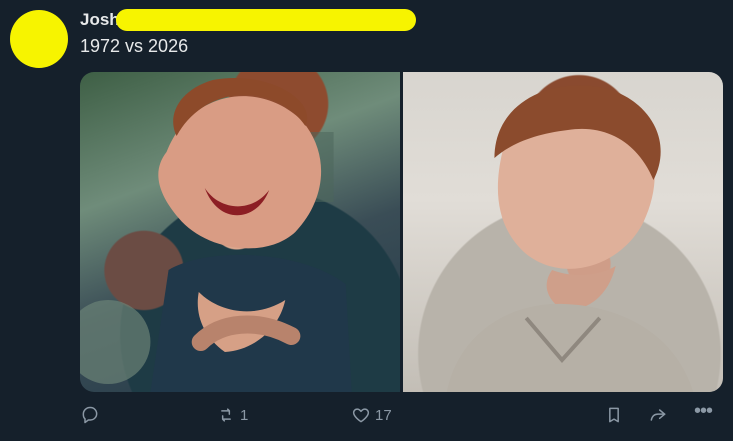 The width and height of the screenshot is (733, 441). I want to click on reply-icon, so click(90, 415).